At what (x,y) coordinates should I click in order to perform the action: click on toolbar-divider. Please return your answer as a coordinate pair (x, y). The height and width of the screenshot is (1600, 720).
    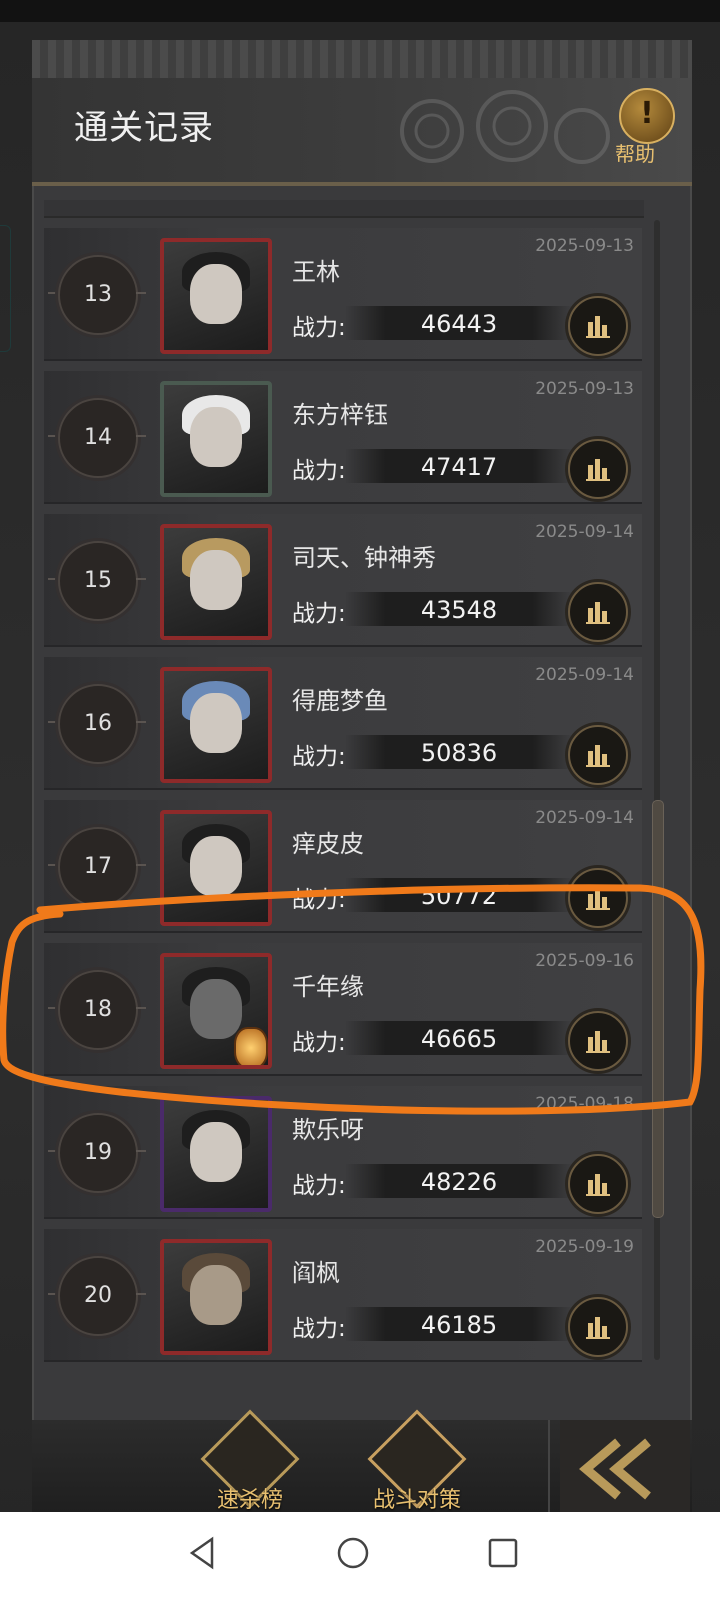
    Looking at the image, I should click on (549, 1470).